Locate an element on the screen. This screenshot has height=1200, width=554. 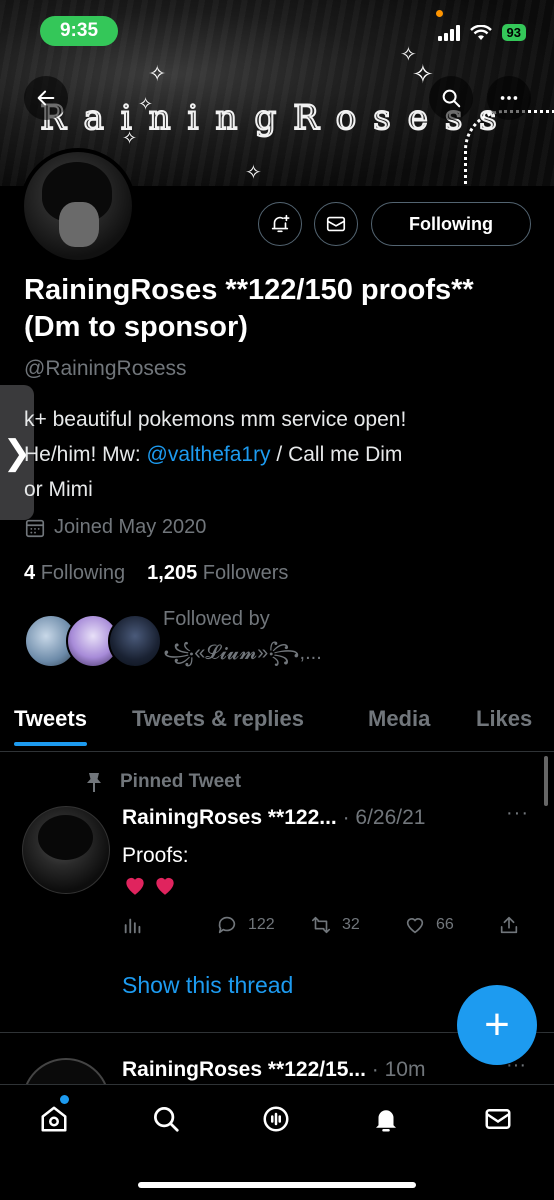
profile-tabs: Tweets Tweets & replies Media Likes is located at coordinates (277, 726).